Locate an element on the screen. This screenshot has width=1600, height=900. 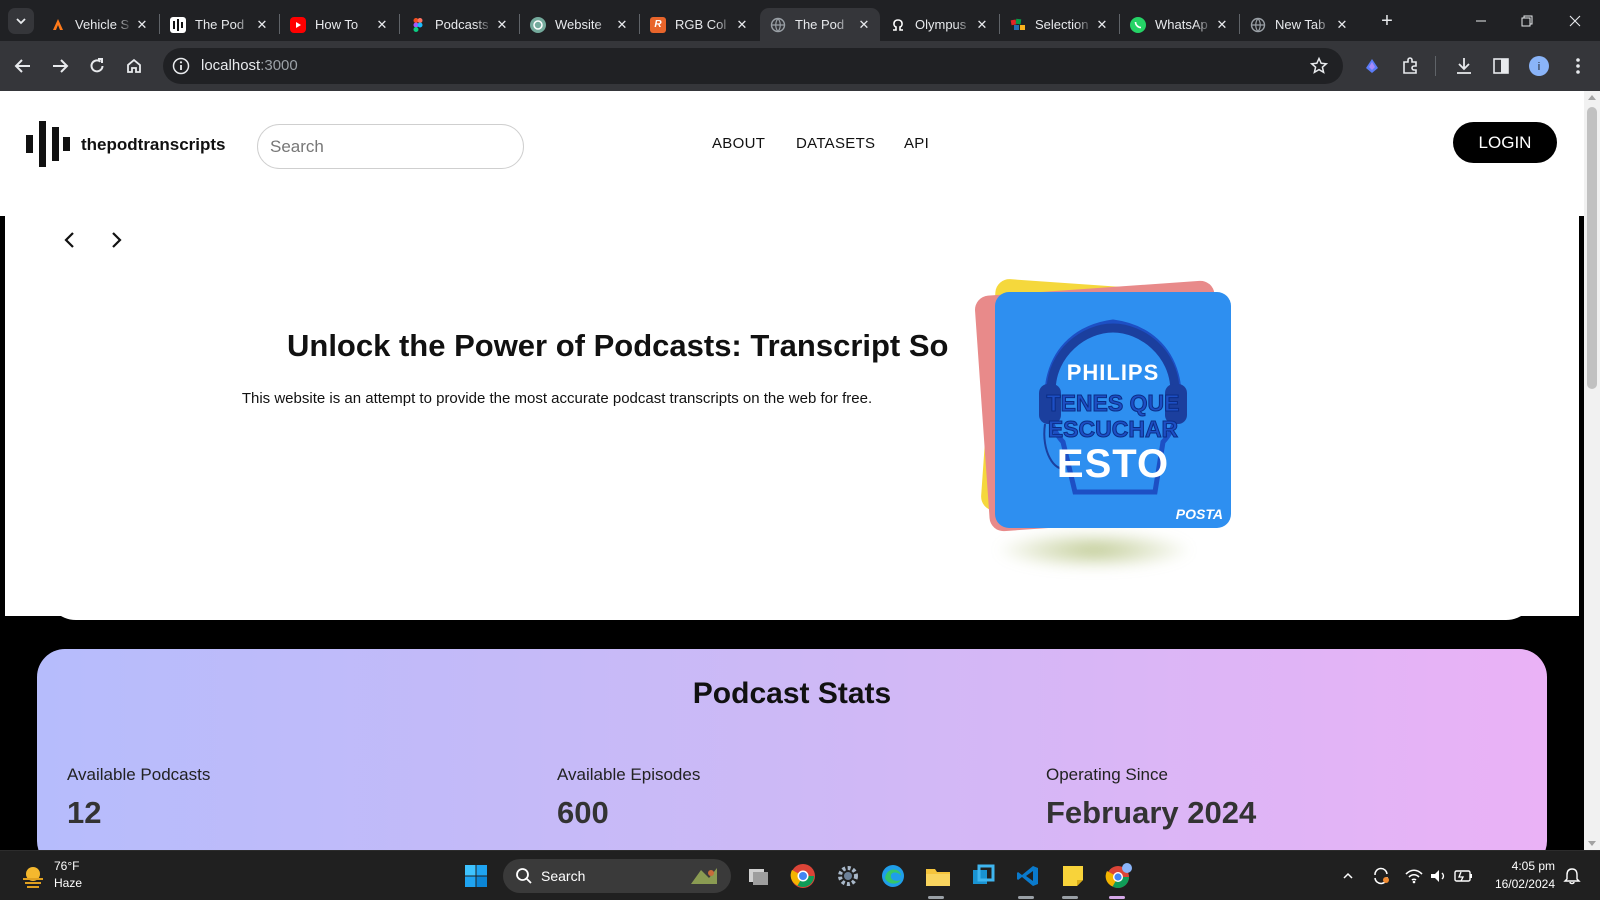
brand-name: thepodtranscripts is located at coordinates (153, 145).